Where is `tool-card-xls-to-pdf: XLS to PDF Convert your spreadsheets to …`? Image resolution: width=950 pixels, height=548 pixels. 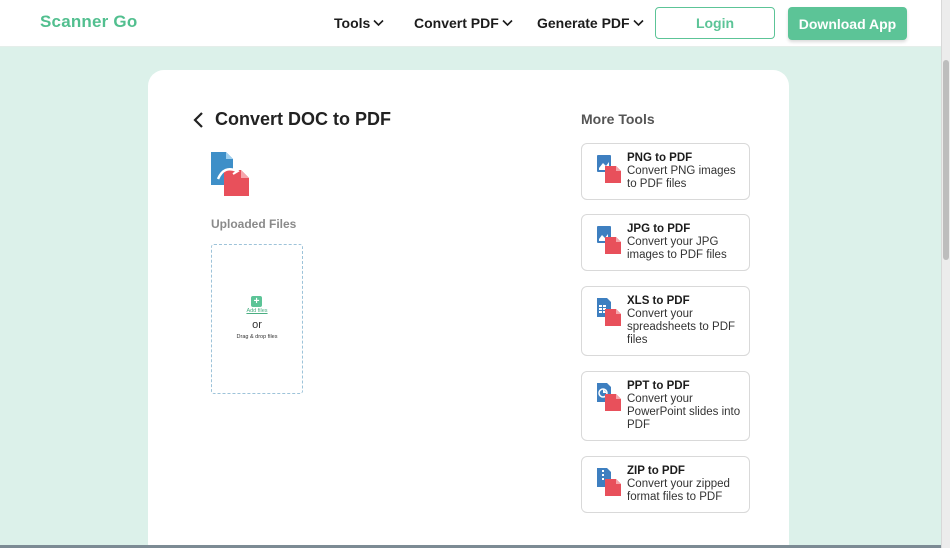
tool-card-xls-to-pdf: XLS to PDF Convert your spreadsheets to … is located at coordinates (665, 321).